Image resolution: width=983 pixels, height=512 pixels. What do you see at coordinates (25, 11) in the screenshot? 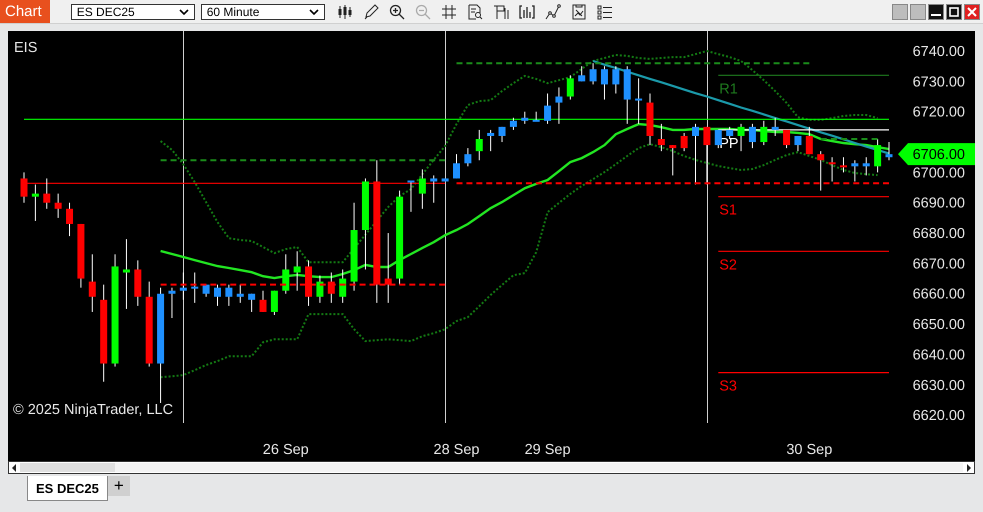
I see `app-title: Chart` at bounding box center [25, 11].